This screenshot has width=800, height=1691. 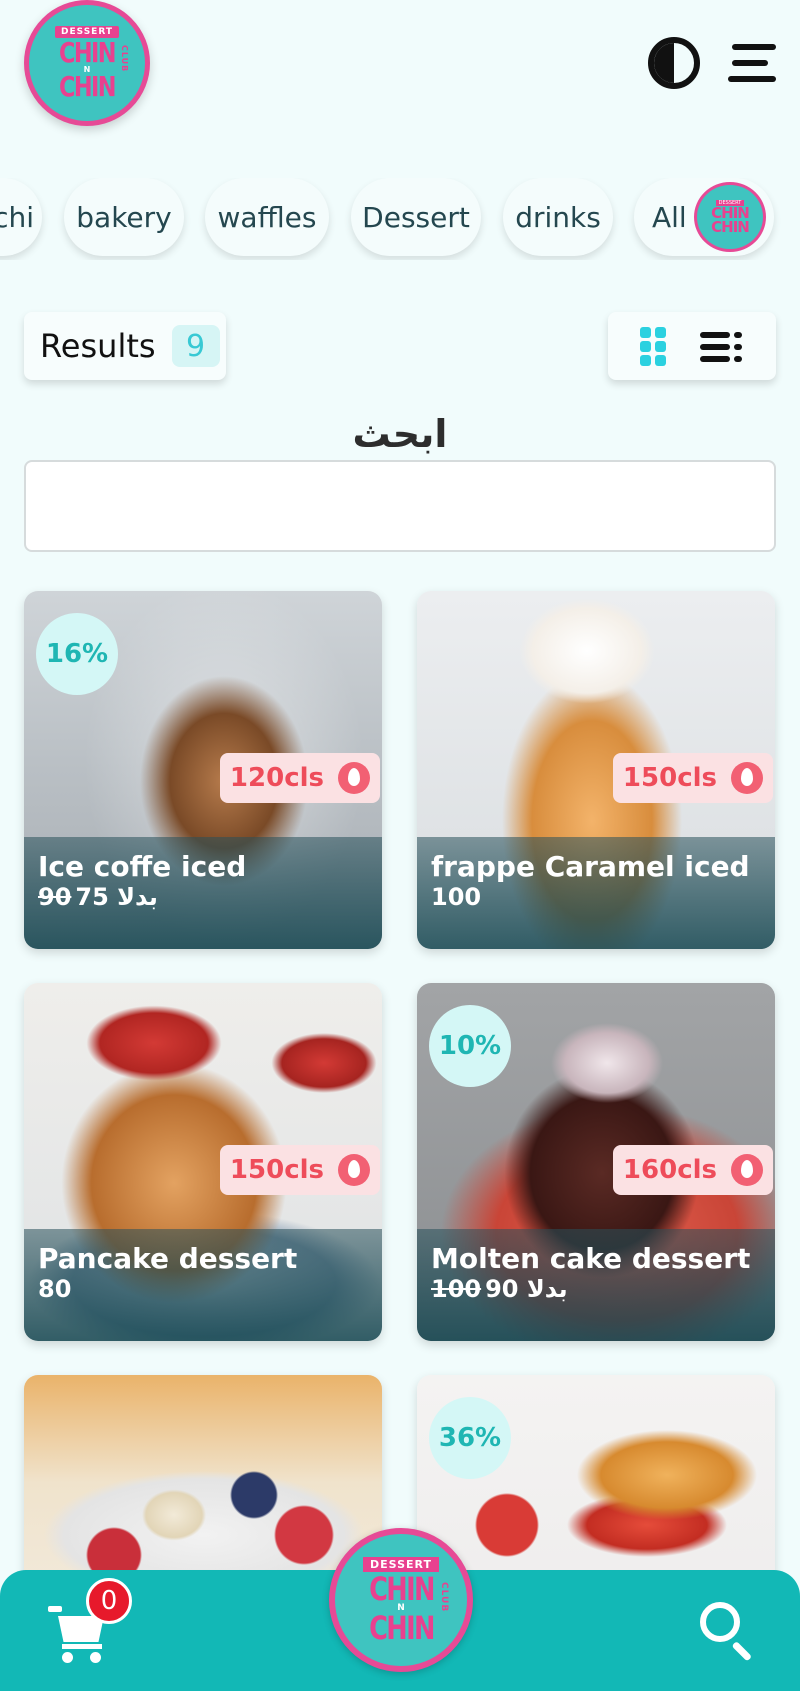 I want to click on category-dessert: Dessert, so click(x=416, y=217).